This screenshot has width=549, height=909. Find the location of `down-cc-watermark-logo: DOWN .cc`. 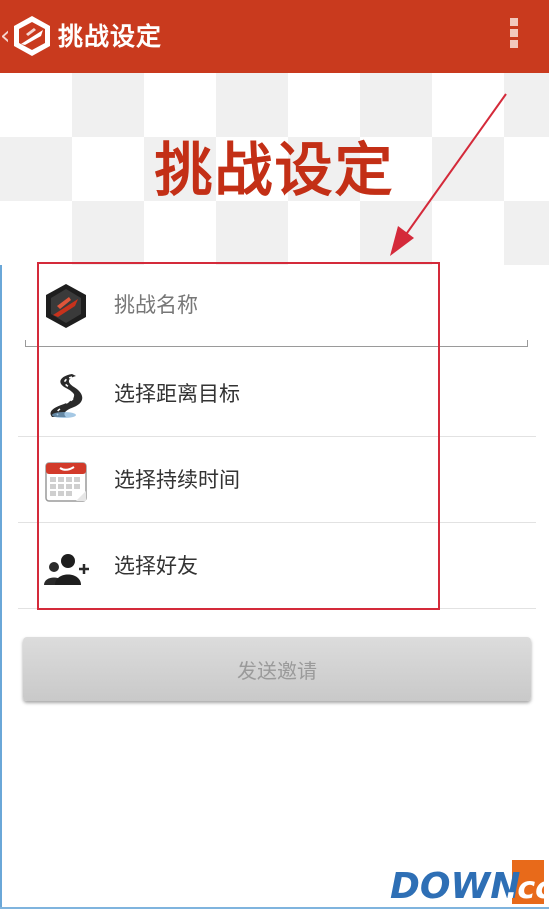

down-cc-watermark-logo: DOWN .cc is located at coordinates (468, 883).